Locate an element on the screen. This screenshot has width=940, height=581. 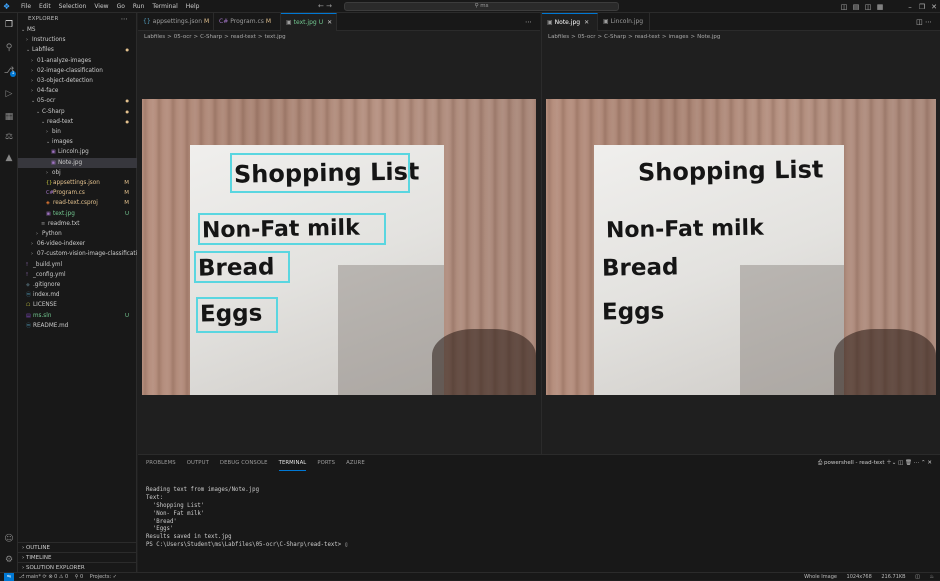
toggle-sidebar-icon: ◫ is located at coordinates (844, 7).